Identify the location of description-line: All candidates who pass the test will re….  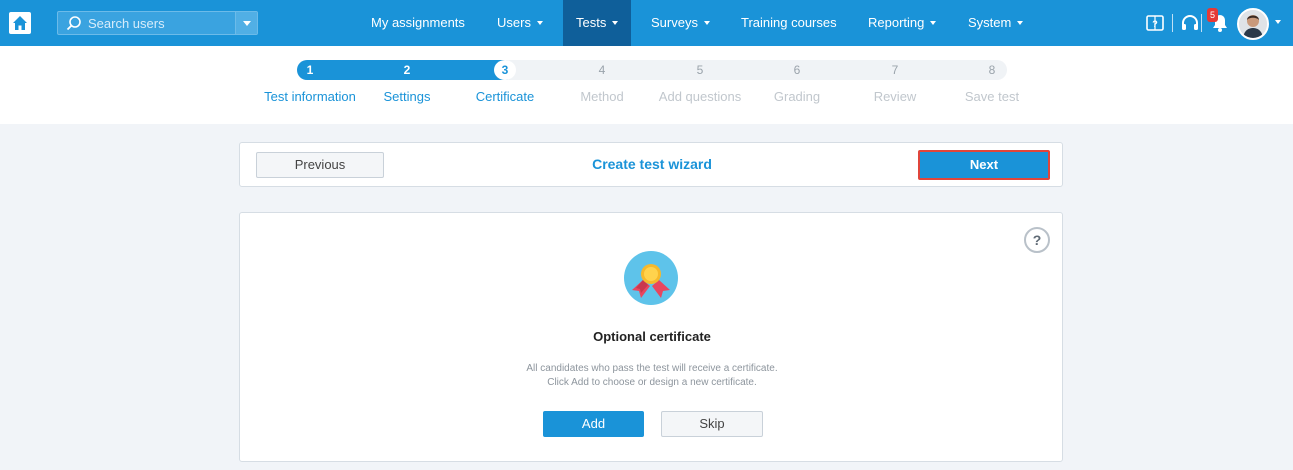
(652, 368).